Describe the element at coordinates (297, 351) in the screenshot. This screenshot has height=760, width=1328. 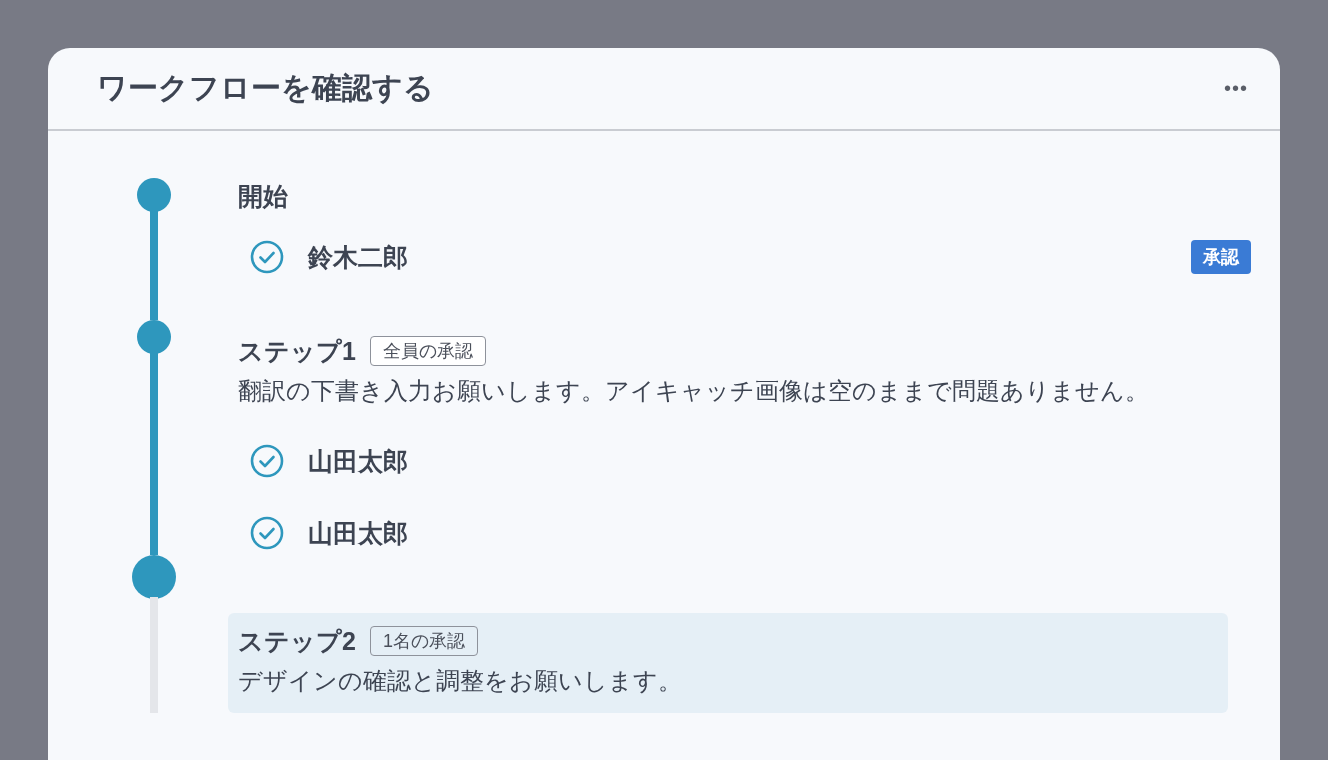
I see `step-title: ステップ1` at that location.